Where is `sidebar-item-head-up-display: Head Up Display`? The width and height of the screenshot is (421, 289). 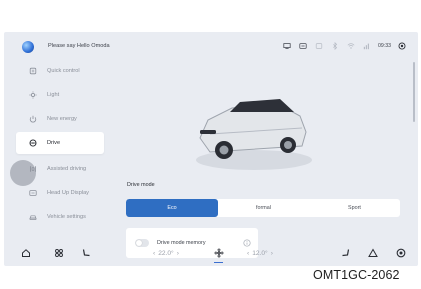
sidebar-item-head-up-display: Head Up Display is located at coordinates (60, 193).